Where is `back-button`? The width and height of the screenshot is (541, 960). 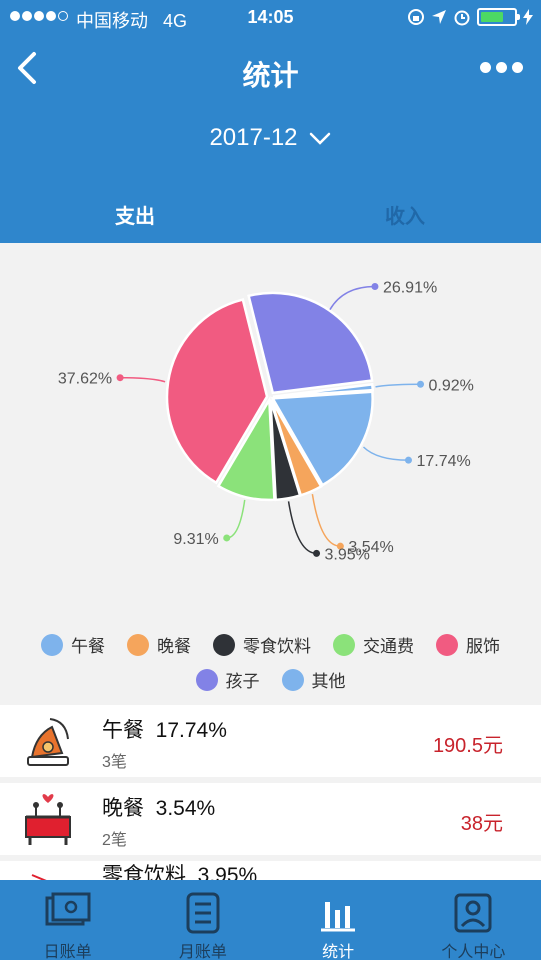 back-button is located at coordinates (32, 70).